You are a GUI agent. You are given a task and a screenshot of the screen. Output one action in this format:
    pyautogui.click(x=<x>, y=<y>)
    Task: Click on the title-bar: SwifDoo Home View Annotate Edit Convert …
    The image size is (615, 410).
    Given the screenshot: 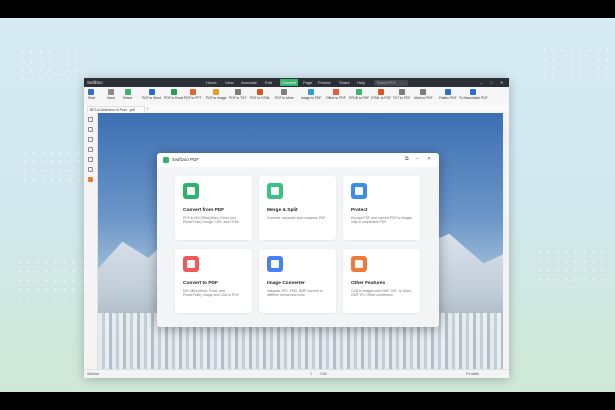 What is the action you would take?
    pyautogui.click(x=296, y=82)
    